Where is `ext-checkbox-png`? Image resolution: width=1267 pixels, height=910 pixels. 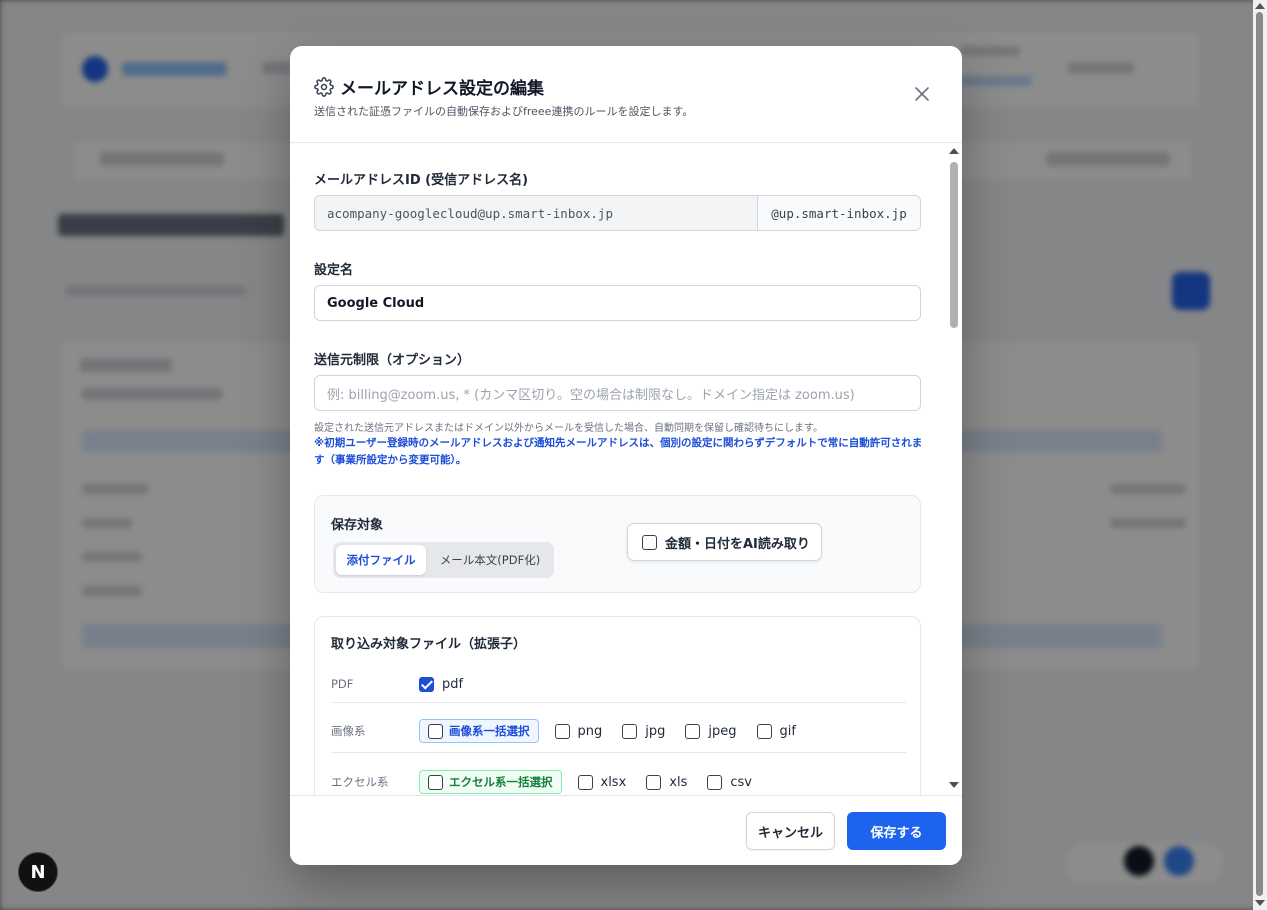
ext-checkbox-png is located at coordinates (562, 731).